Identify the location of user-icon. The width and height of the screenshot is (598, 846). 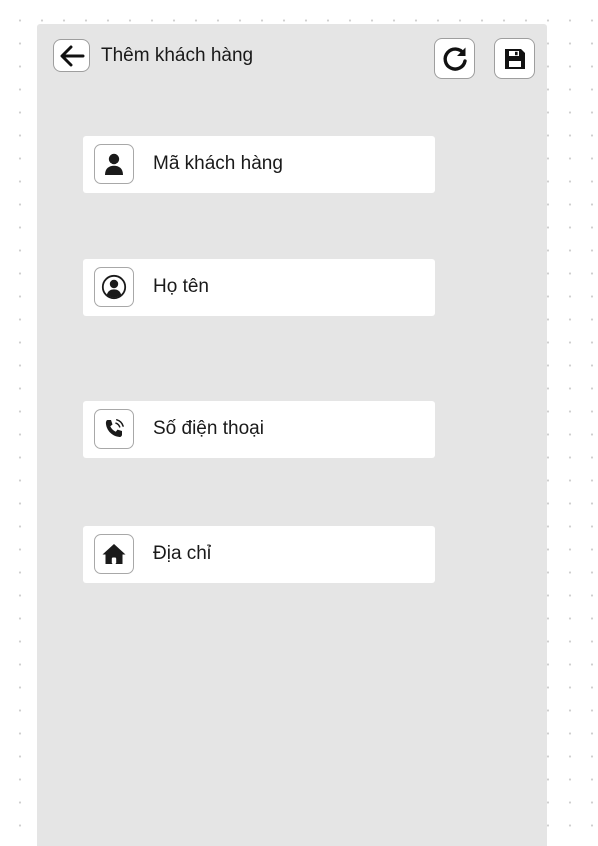
(114, 164).